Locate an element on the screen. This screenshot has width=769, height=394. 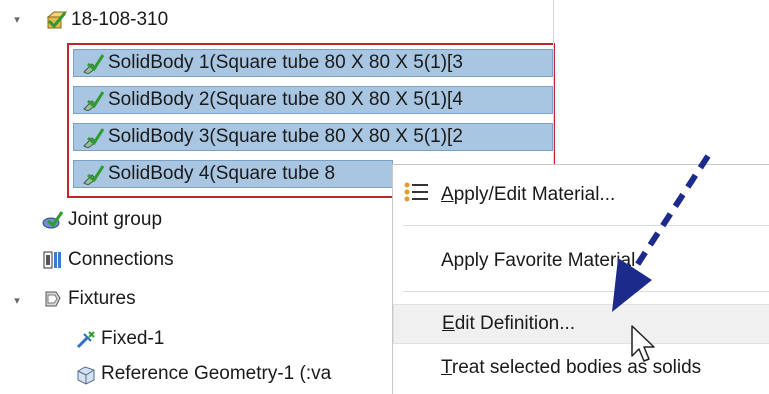
tree-node-root: 18-108-310 is located at coordinates (106, 20).